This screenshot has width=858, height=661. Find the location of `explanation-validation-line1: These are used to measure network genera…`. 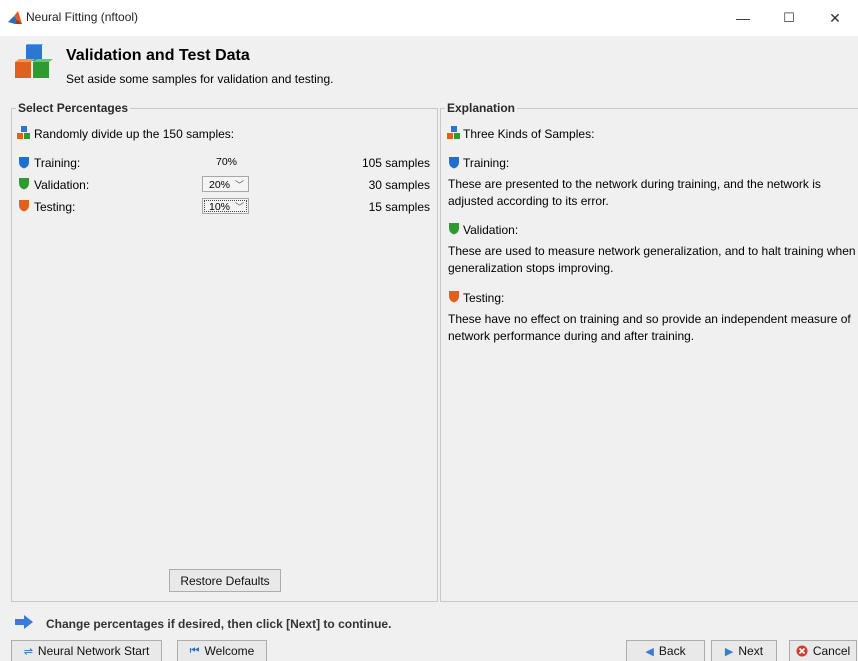

explanation-validation-line1: These are used to measure network genera… is located at coordinates (652, 251).